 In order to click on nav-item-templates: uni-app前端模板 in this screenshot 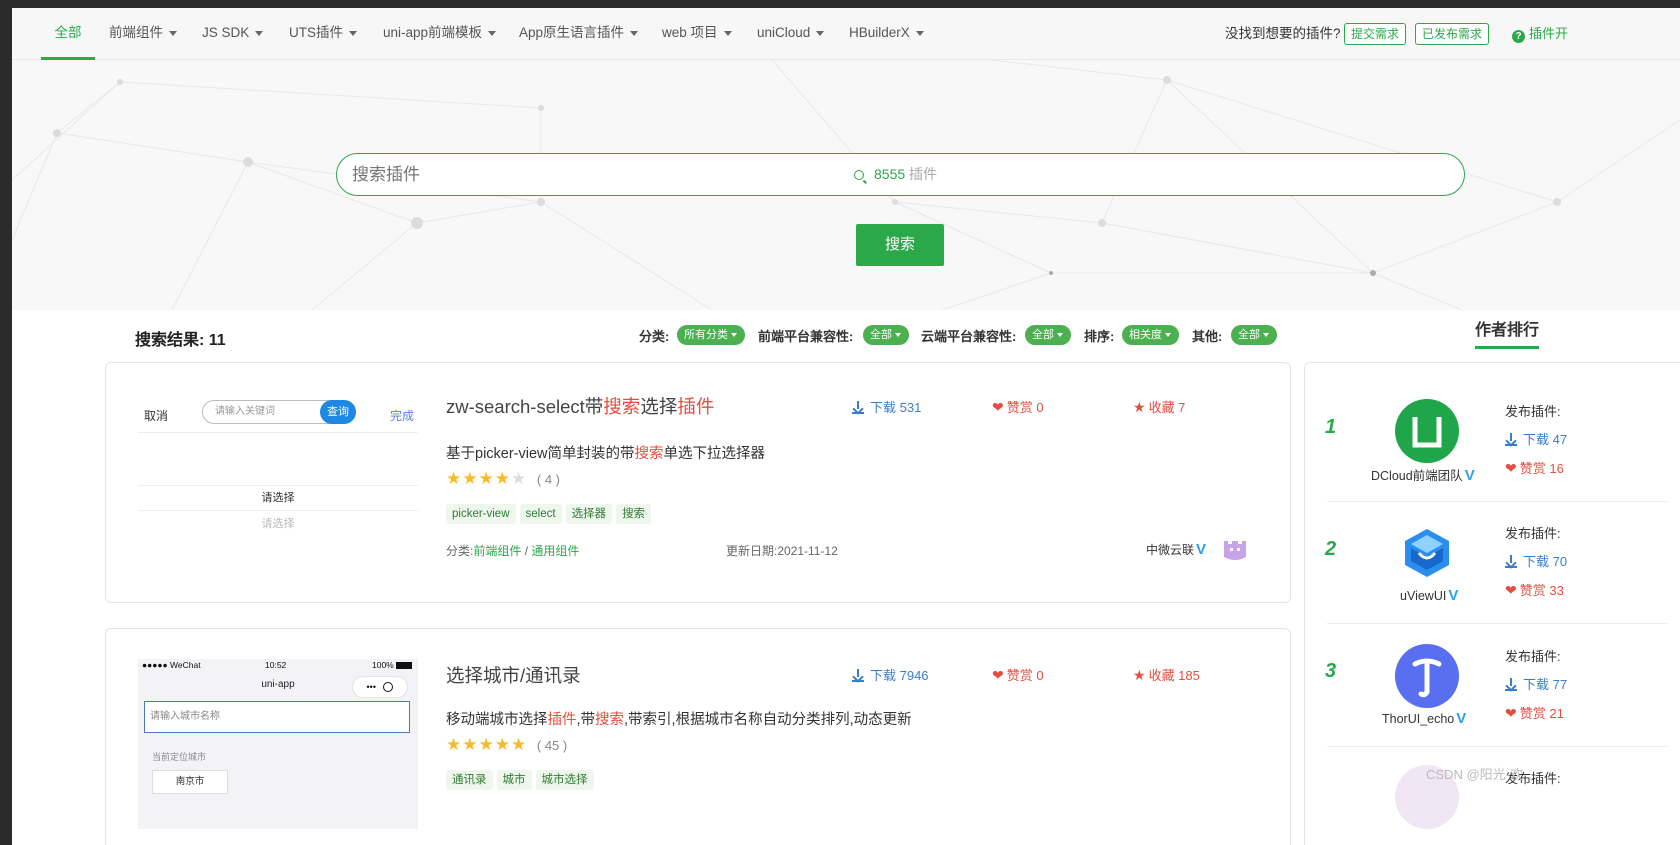, I will do `click(440, 34)`.